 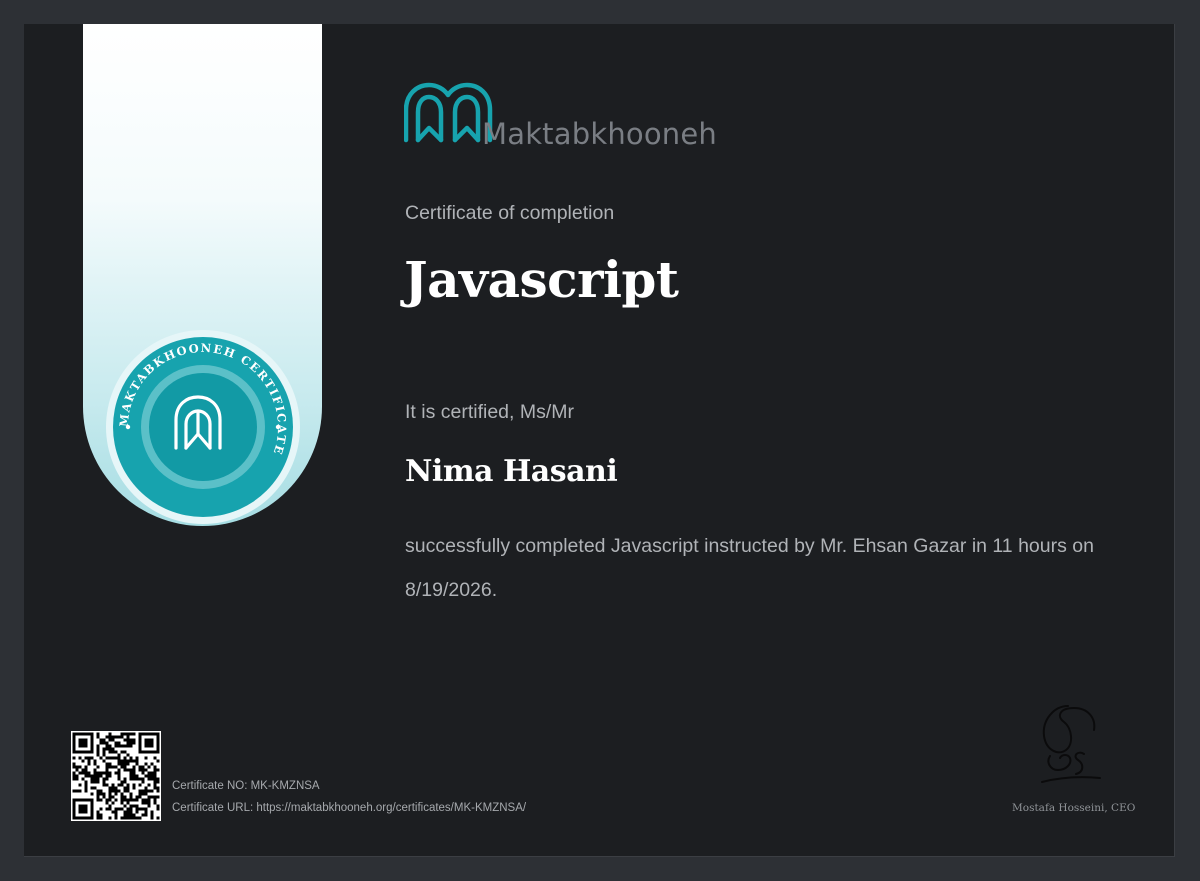 I want to click on ceo-signature-icon, so click(x=1071, y=744).